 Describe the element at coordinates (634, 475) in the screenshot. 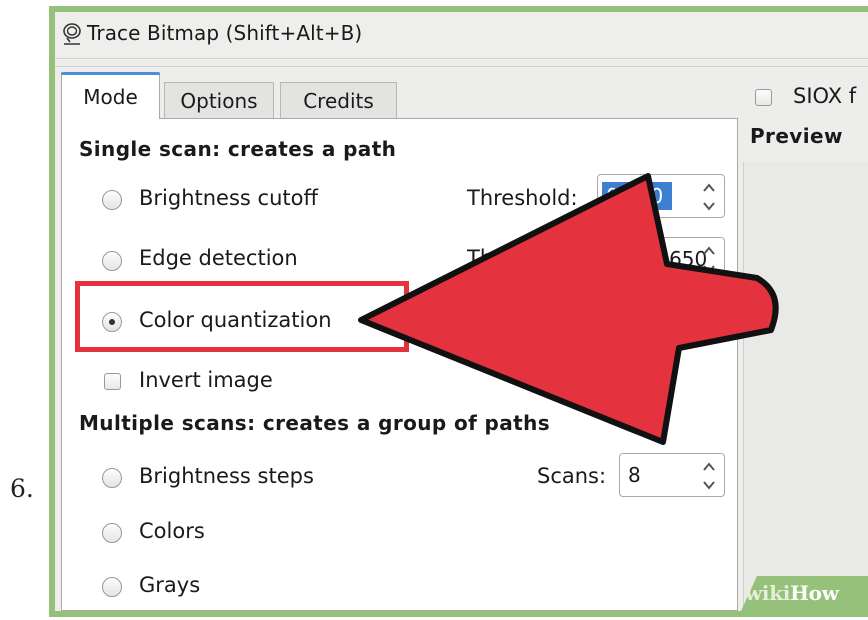

I see `scans-value: 8` at that location.